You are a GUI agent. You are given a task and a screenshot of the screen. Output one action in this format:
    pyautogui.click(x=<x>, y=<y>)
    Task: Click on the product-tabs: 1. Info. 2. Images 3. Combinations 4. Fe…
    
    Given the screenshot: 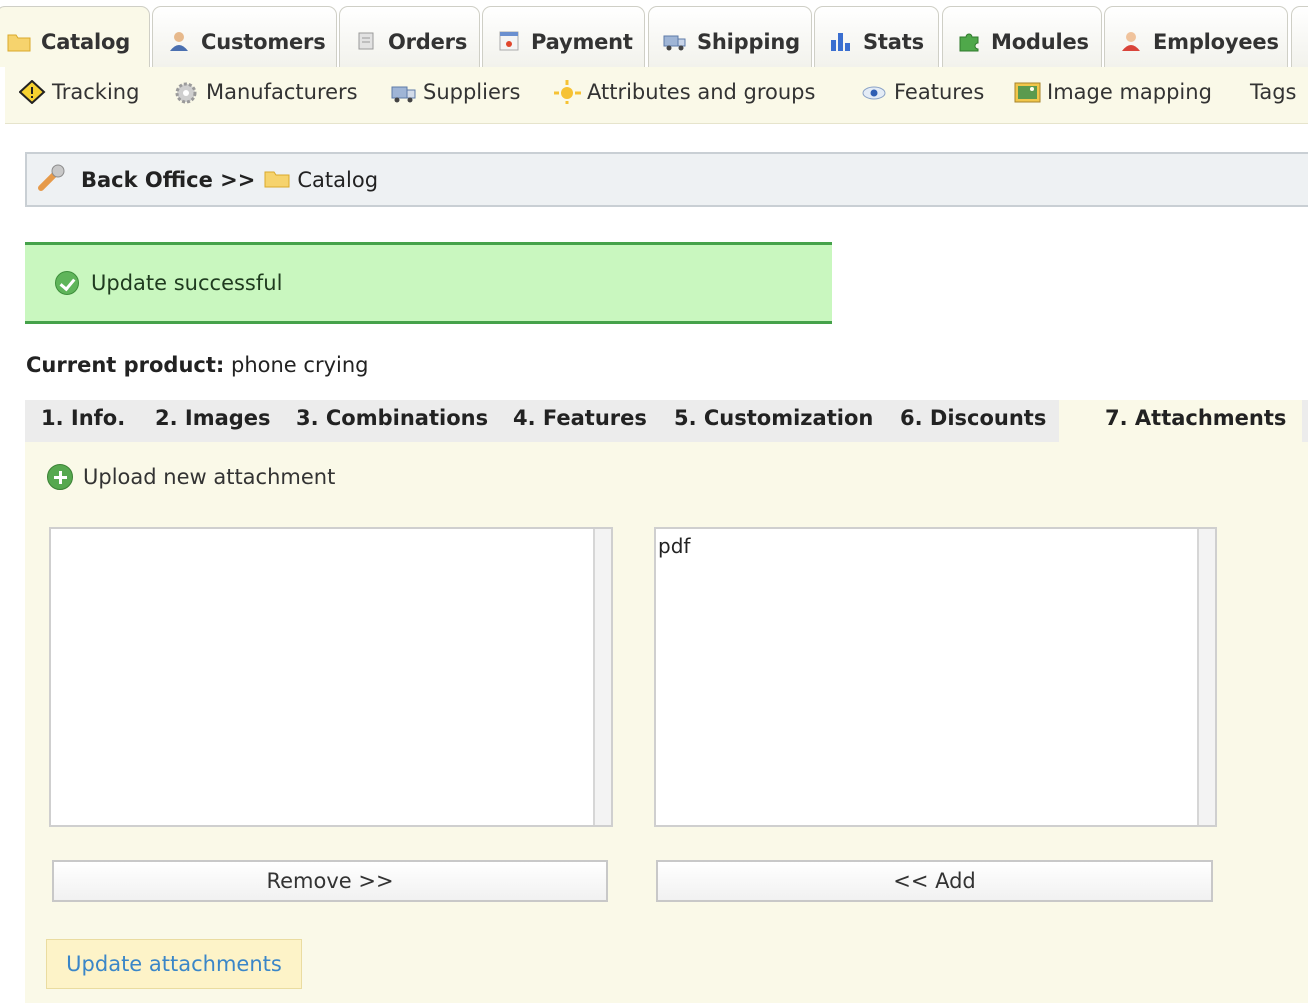 What is the action you would take?
    pyautogui.click(x=666, y=421)
    